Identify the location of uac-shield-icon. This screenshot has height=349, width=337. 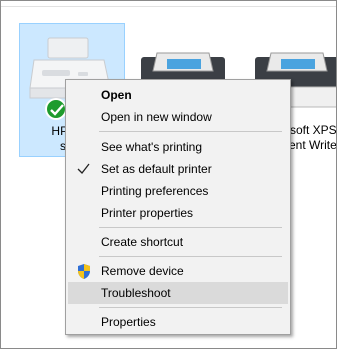
(85, 271).